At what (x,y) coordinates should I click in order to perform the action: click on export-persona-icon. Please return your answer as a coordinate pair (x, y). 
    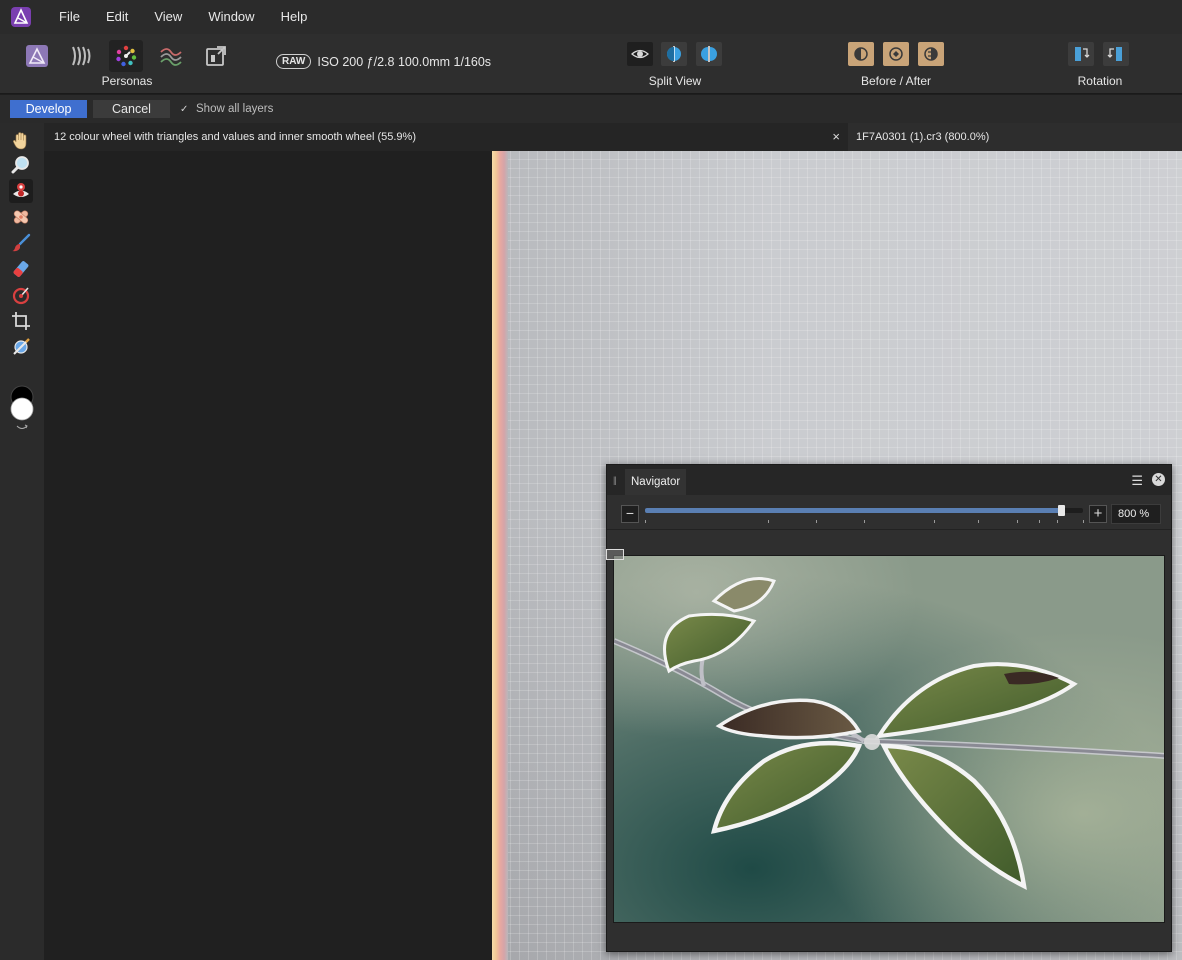
    Looking at the image, I should click on (216, 56).